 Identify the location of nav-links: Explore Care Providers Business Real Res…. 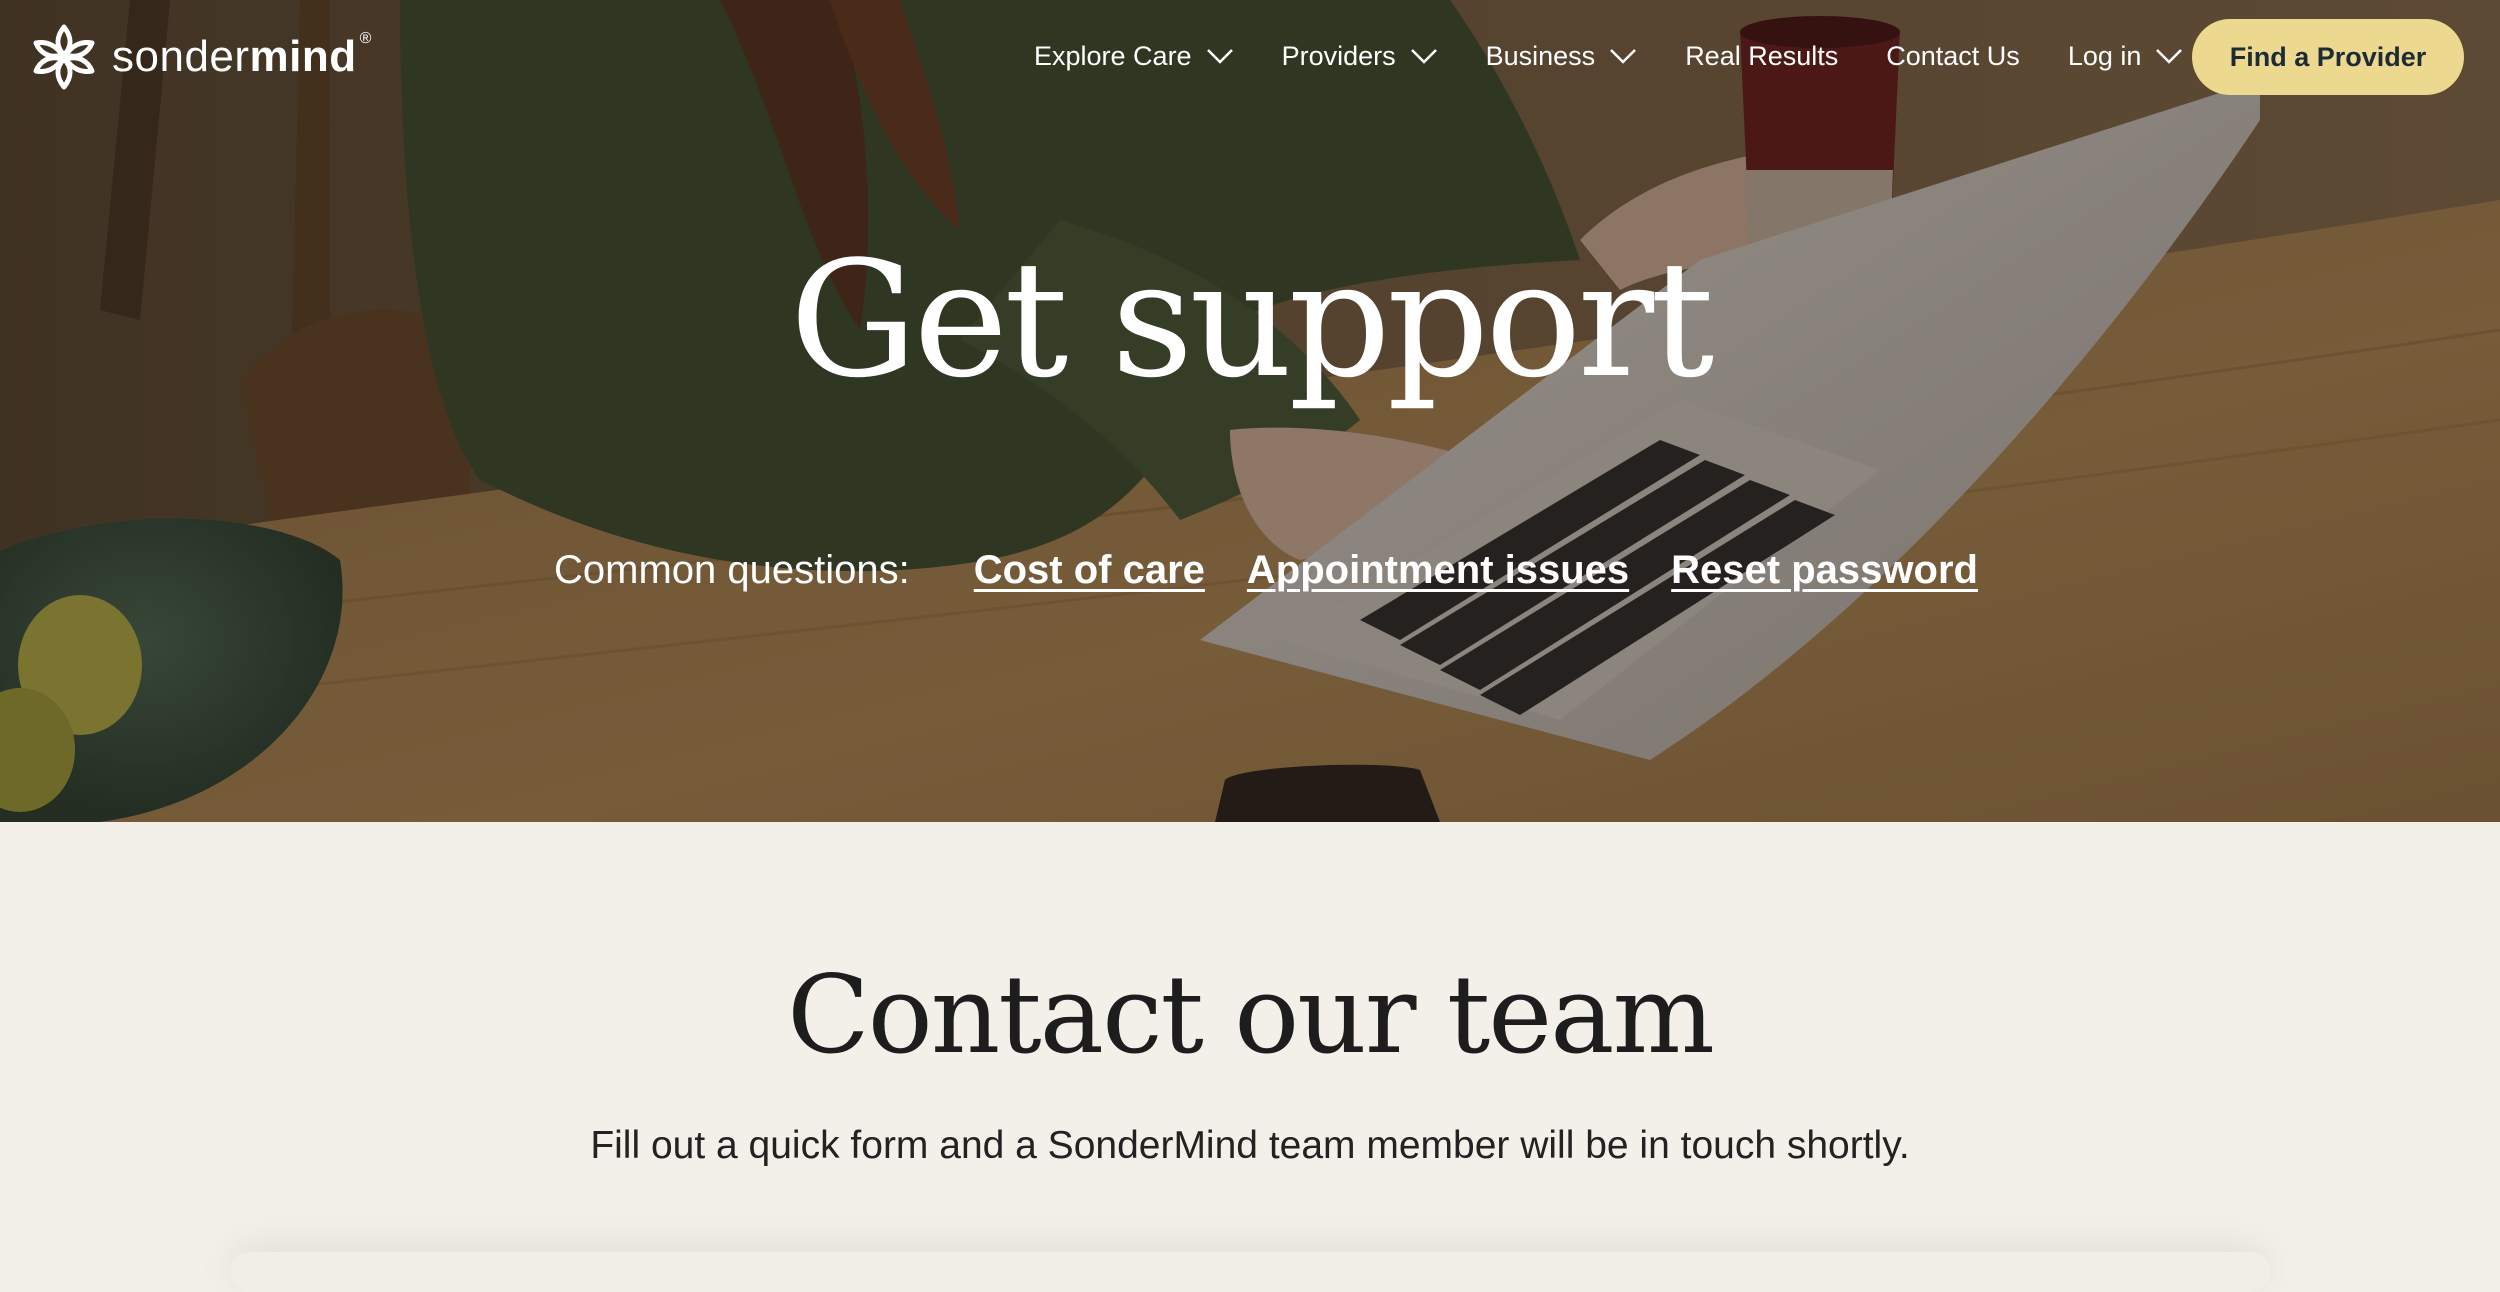
(1632, 56).